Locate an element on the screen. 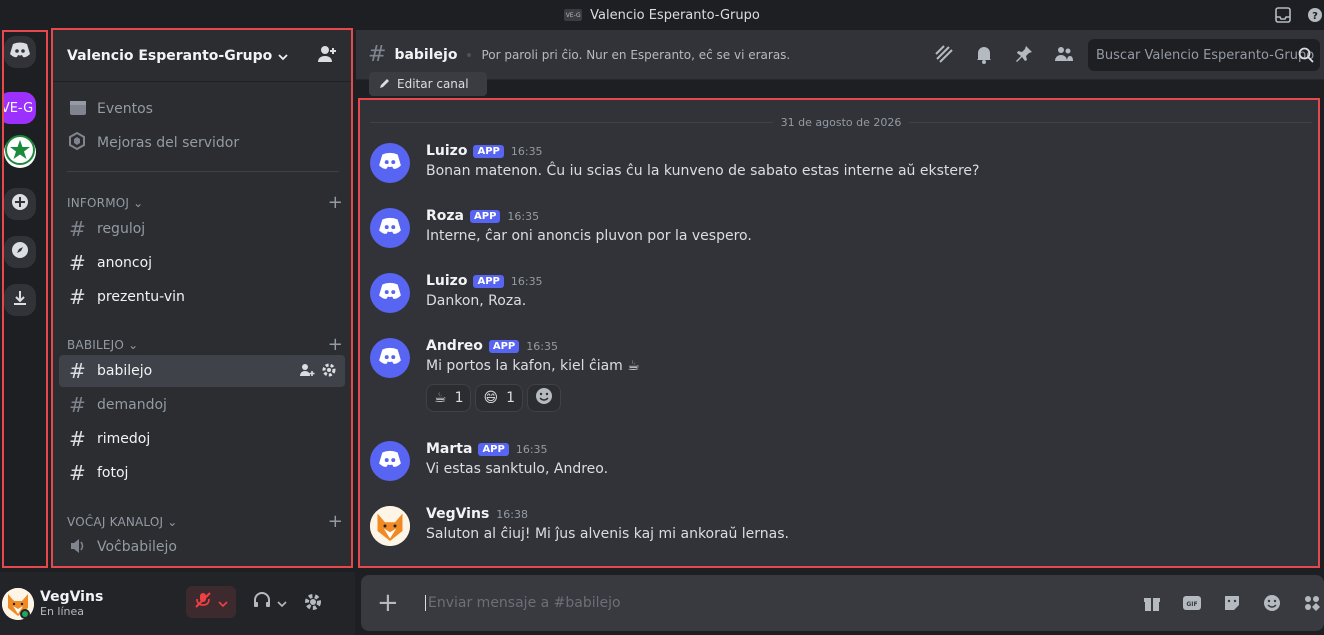 The image size is (1324, 635). threads-icon is located at coordinates (944, 56).